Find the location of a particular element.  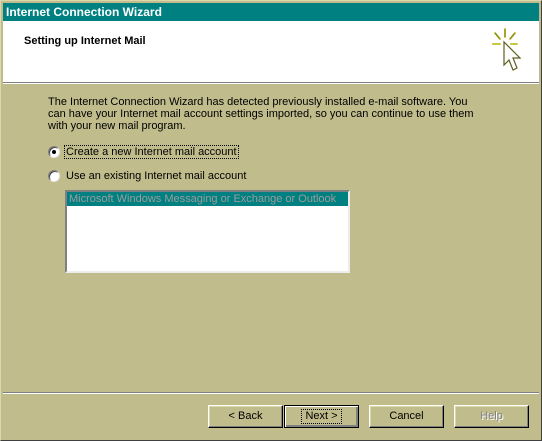

use-existing-account-option: Use an existing Internet mail account is located at coordinates (147, 176).